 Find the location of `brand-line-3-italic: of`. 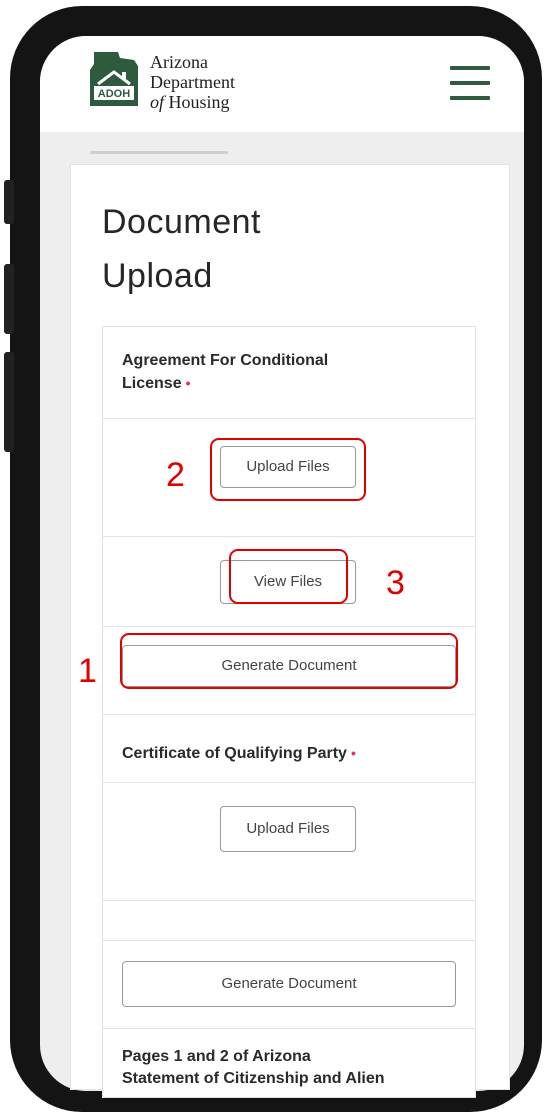

brand-line-3-italic: of is located at coordinates (157, 102).